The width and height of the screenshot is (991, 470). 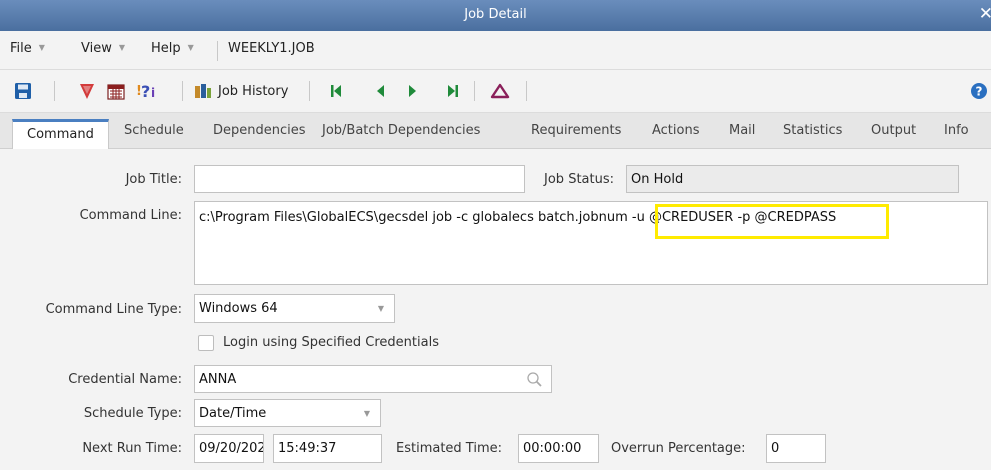 What do you see at coordinates (125, 379) in the screenshot?
I see `credential-name-label: Credential Name:` at bounding box center [125, 379].